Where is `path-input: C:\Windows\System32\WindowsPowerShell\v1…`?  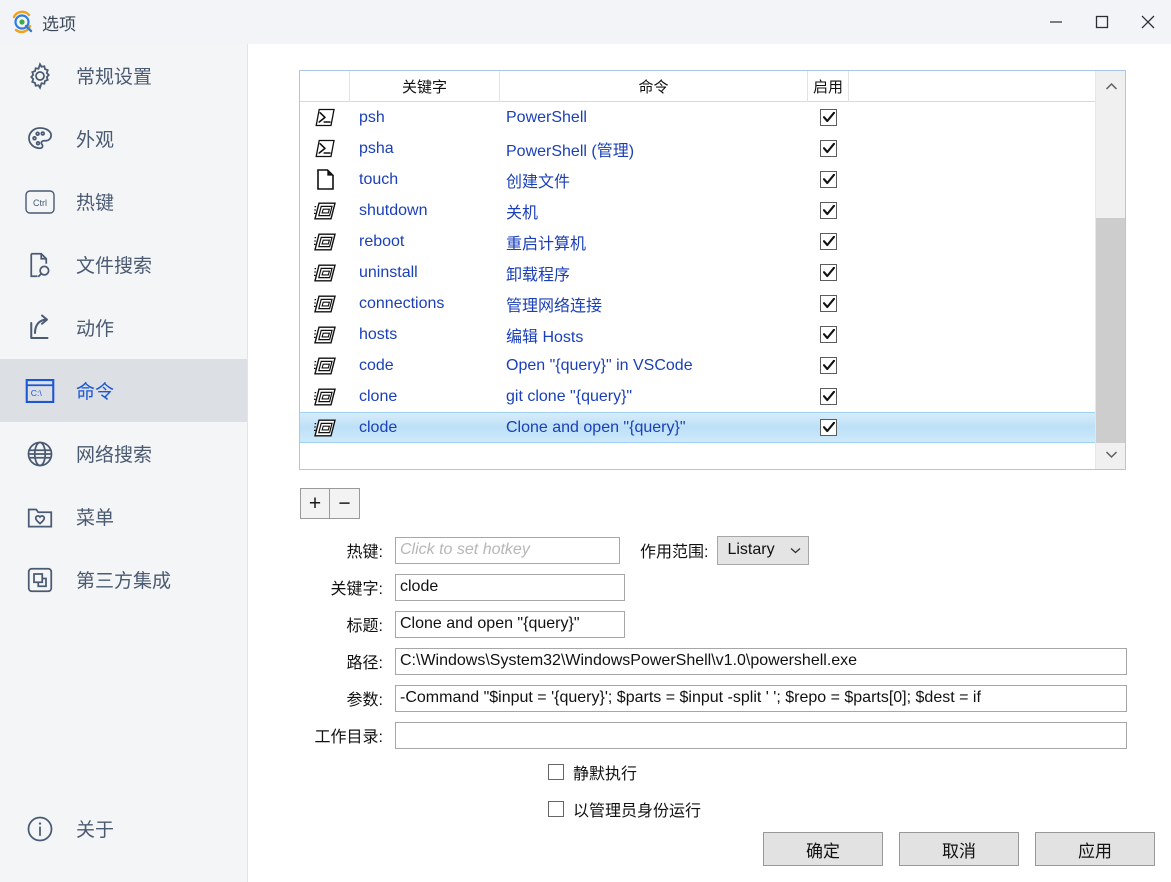
path-input: C:\Windows\System32\WindowsPowerShell\v1… is located at coordinates (761, 661).